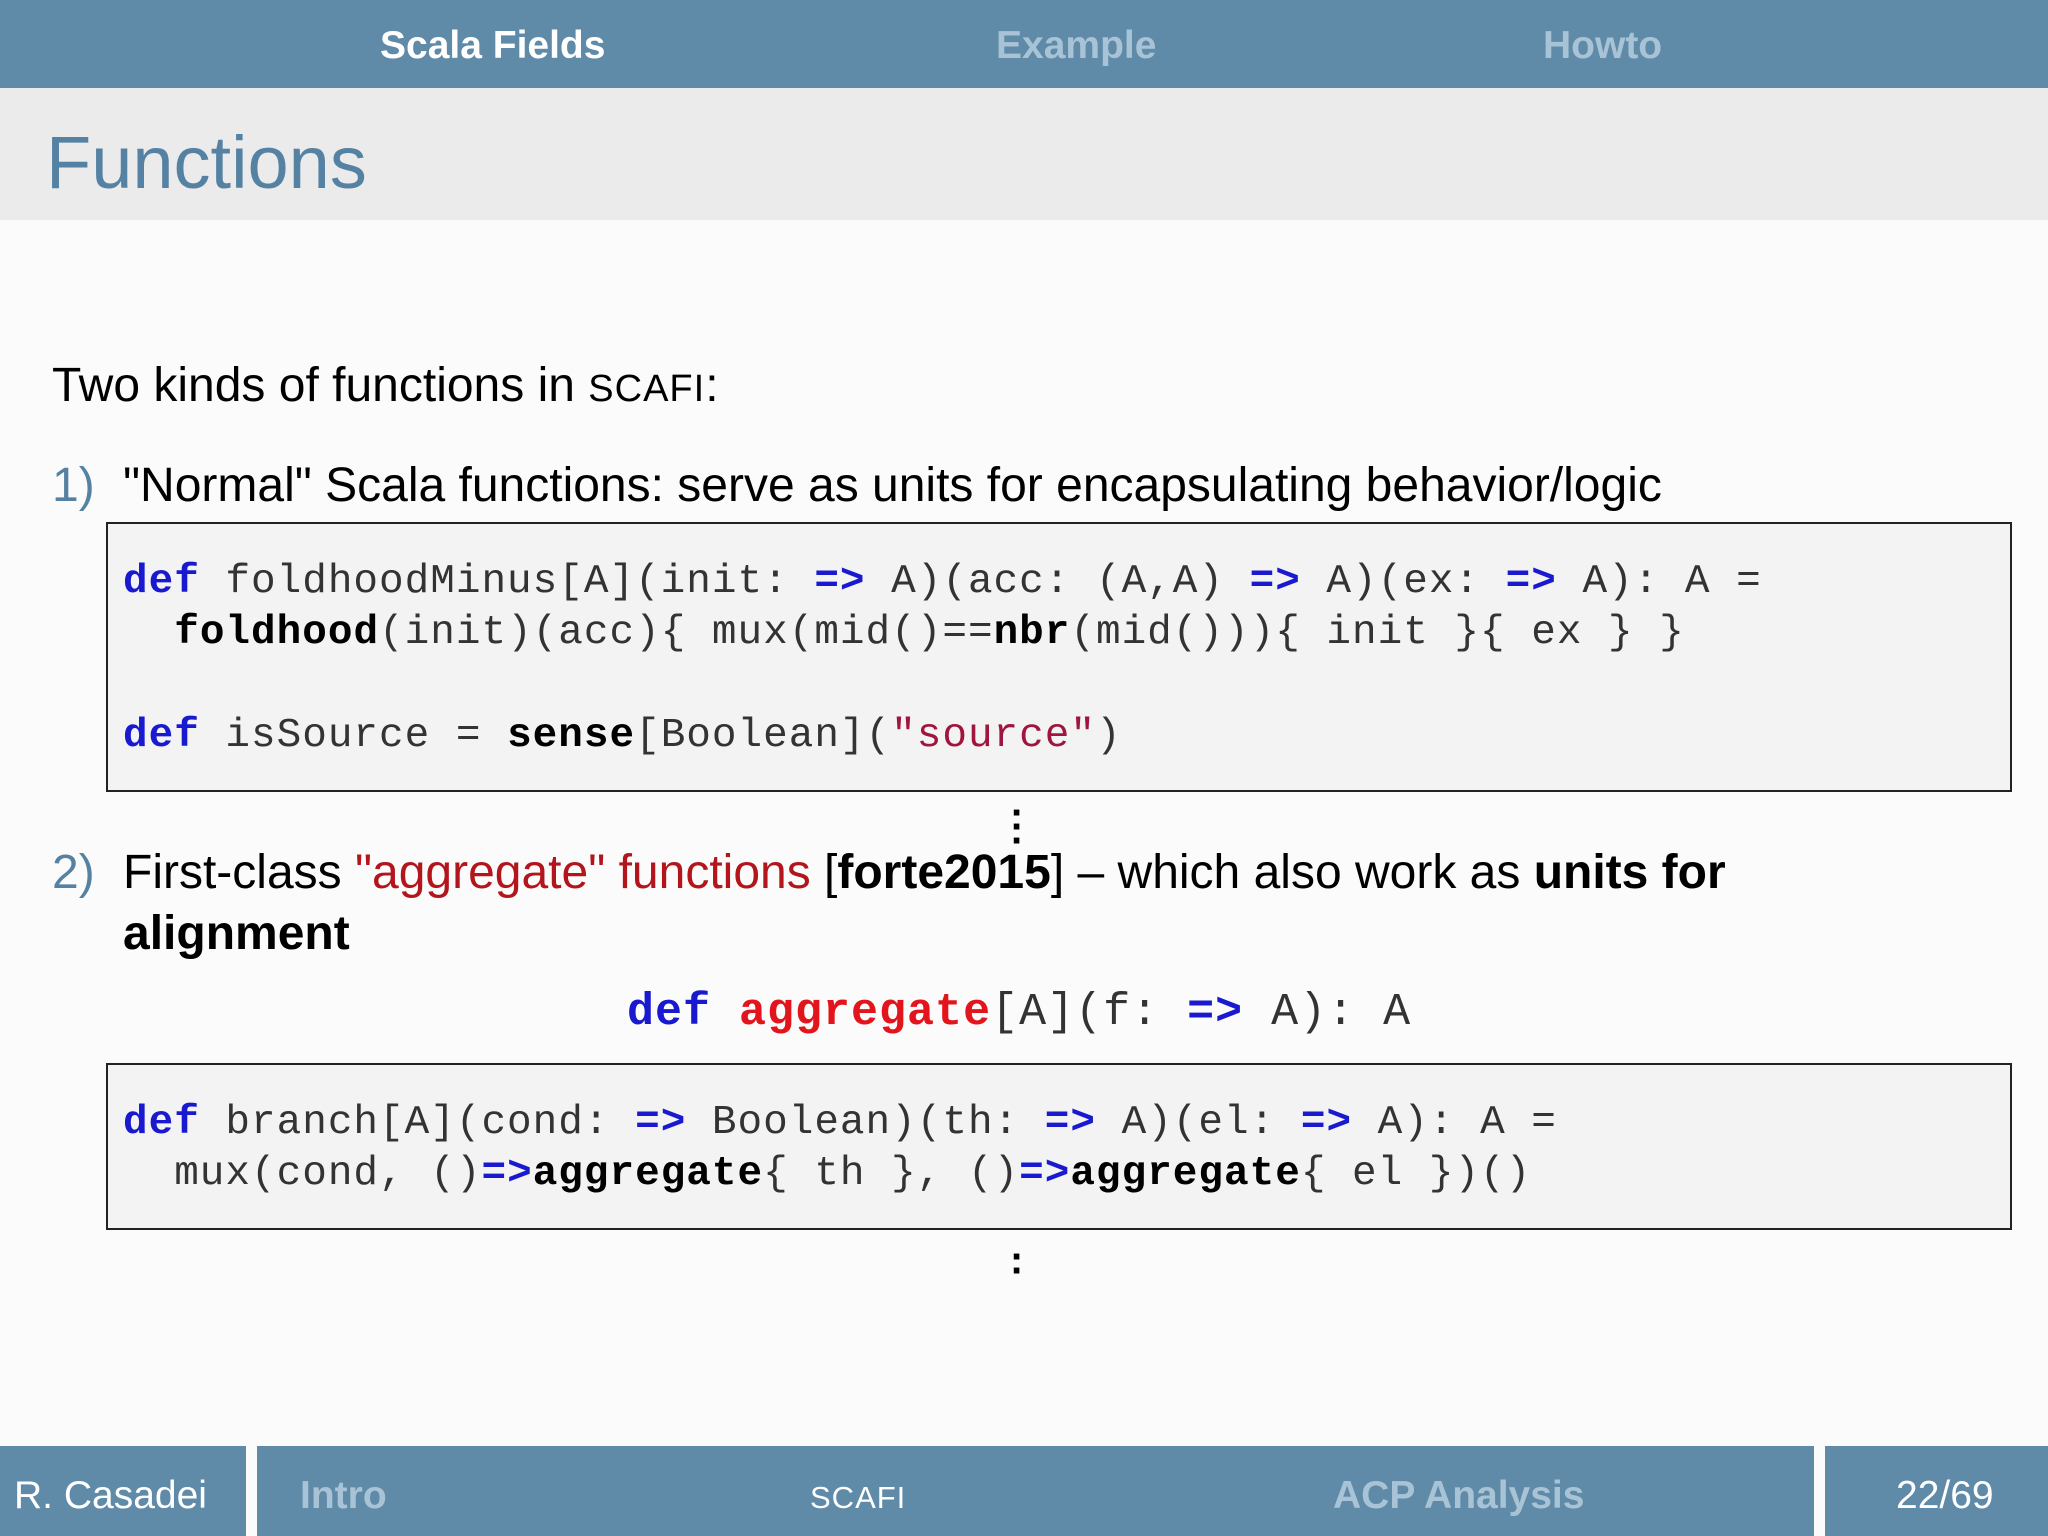  Describe the element at coordinates (343, 1496) in the screenshot. I see `footer-section-intro: Intro` at that location.